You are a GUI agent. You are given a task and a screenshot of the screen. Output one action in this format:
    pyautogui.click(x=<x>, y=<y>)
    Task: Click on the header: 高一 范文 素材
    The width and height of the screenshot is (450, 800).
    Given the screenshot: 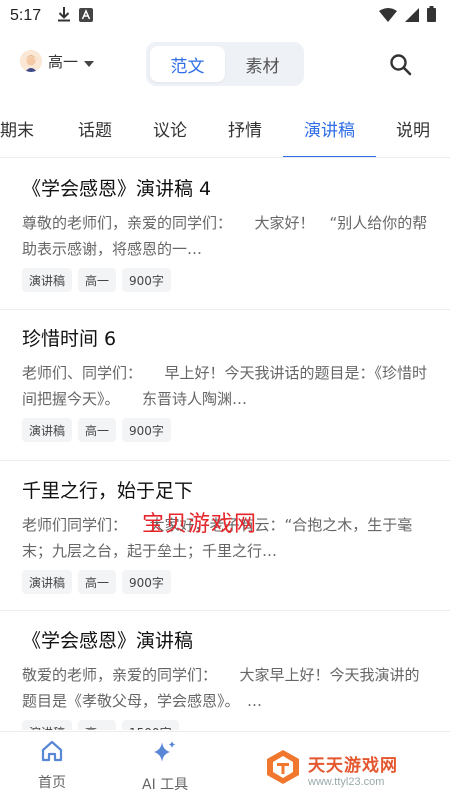 What is the action you would take?
    pyautogui.click(x=225, y=64)
    